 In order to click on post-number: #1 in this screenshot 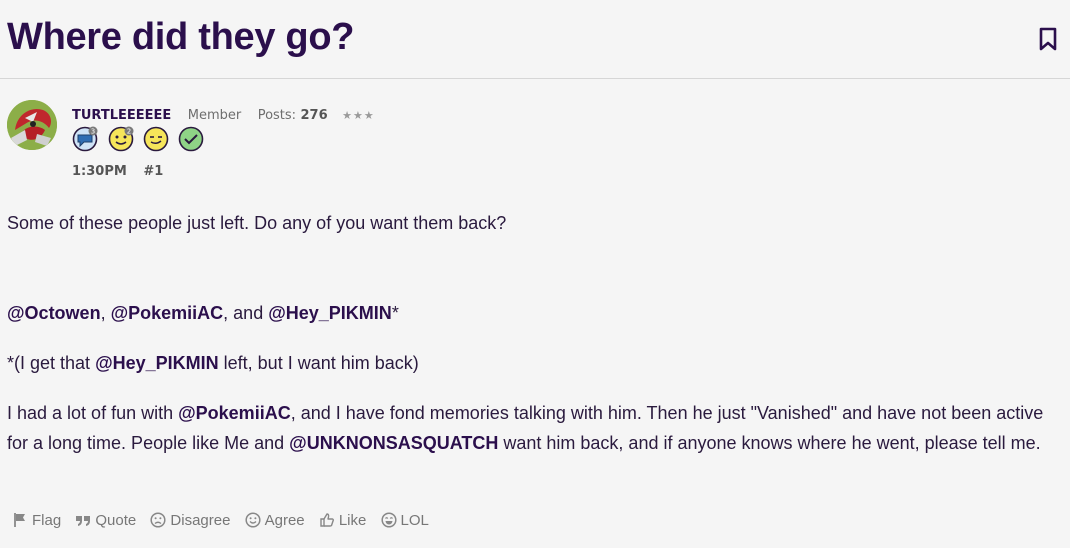, I will do `click(153, 171)`.